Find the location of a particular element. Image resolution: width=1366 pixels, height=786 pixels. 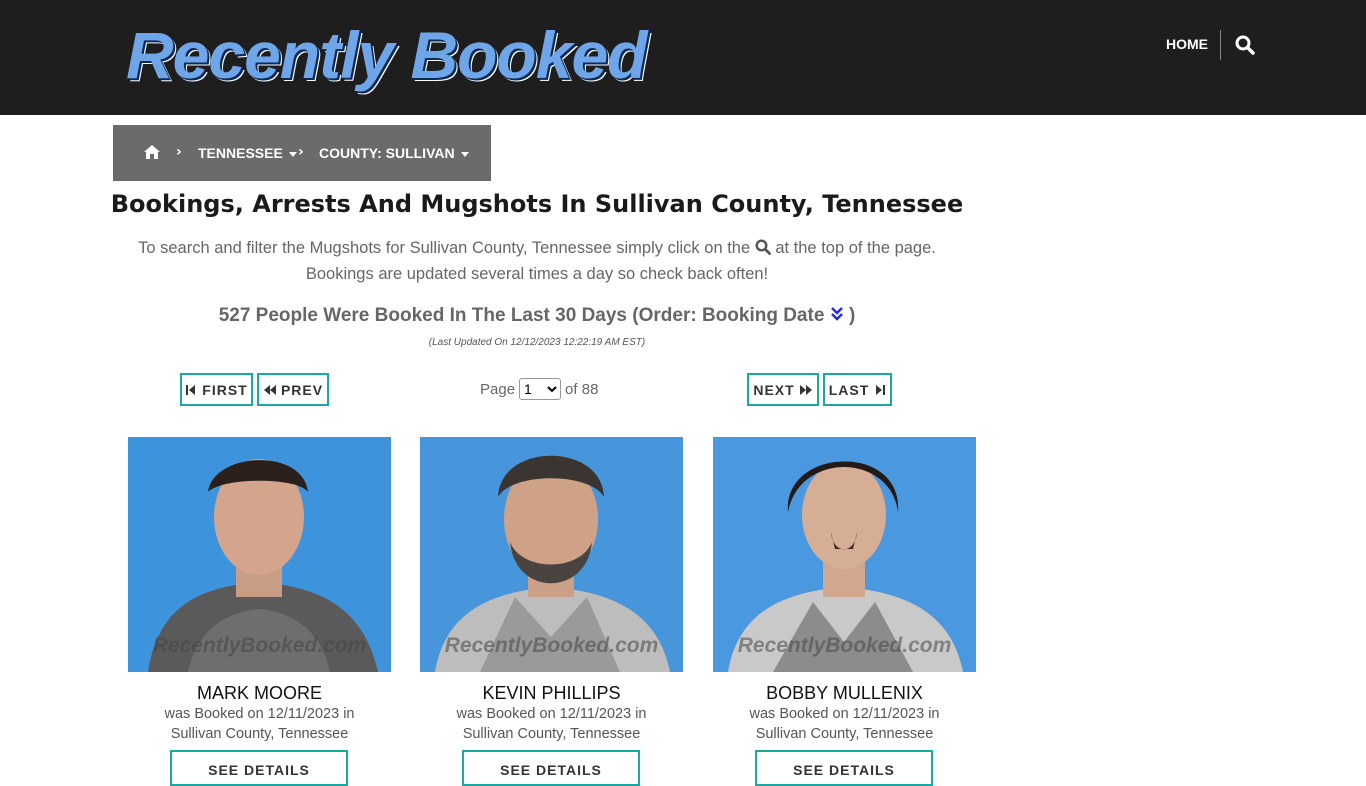

breadcrumb-state-dropdown: TENNESSEE is located at coordinates (247, 153).